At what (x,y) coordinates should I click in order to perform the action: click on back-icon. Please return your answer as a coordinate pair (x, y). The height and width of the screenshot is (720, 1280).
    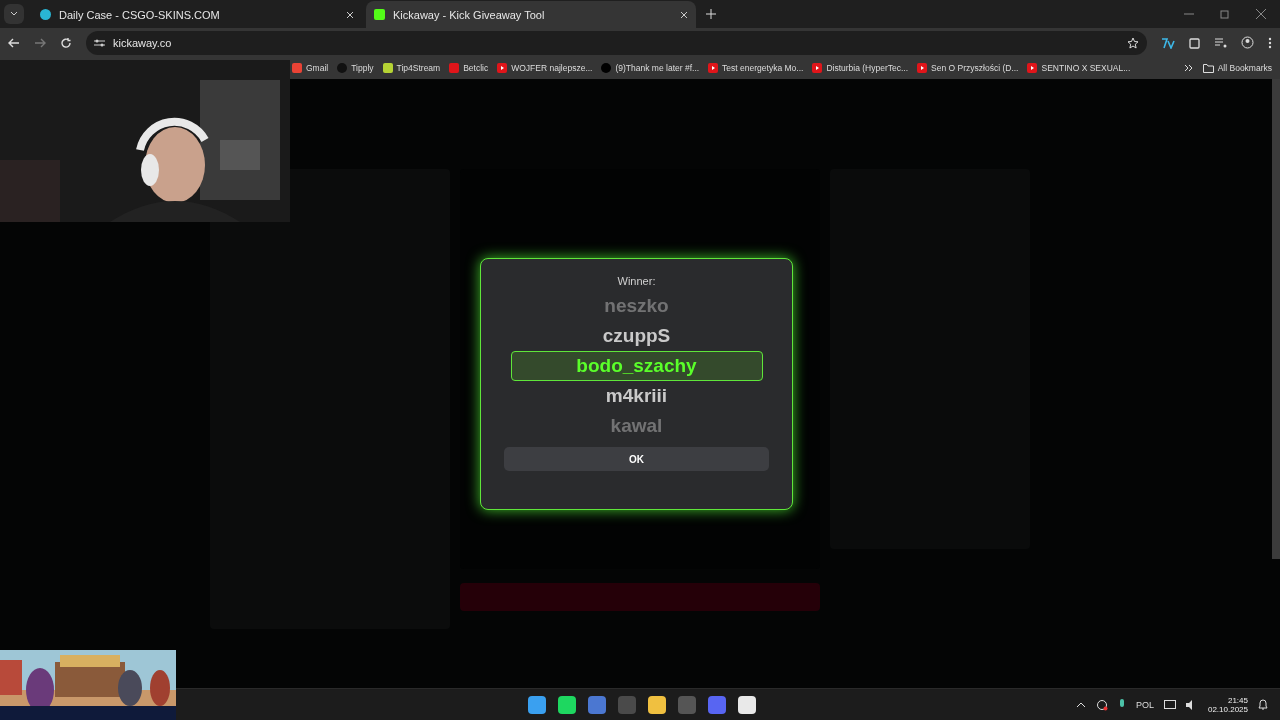
    Looking at the image, I should click on (14, 42).